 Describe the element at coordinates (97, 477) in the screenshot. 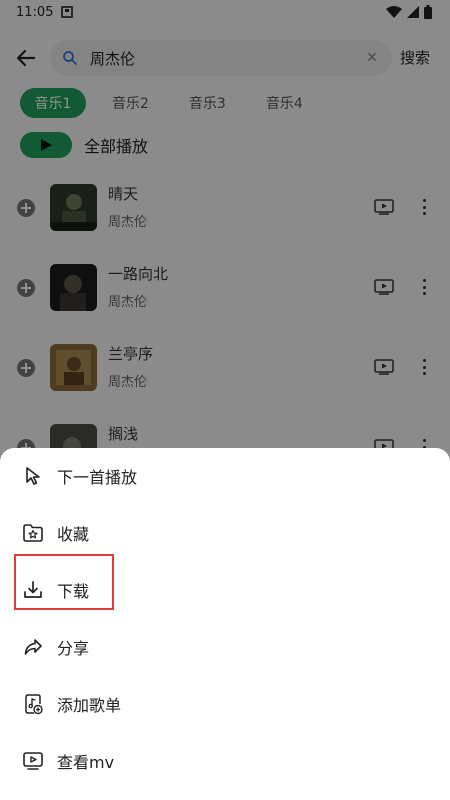

I see `menu-label: 下一首播放` at that location.